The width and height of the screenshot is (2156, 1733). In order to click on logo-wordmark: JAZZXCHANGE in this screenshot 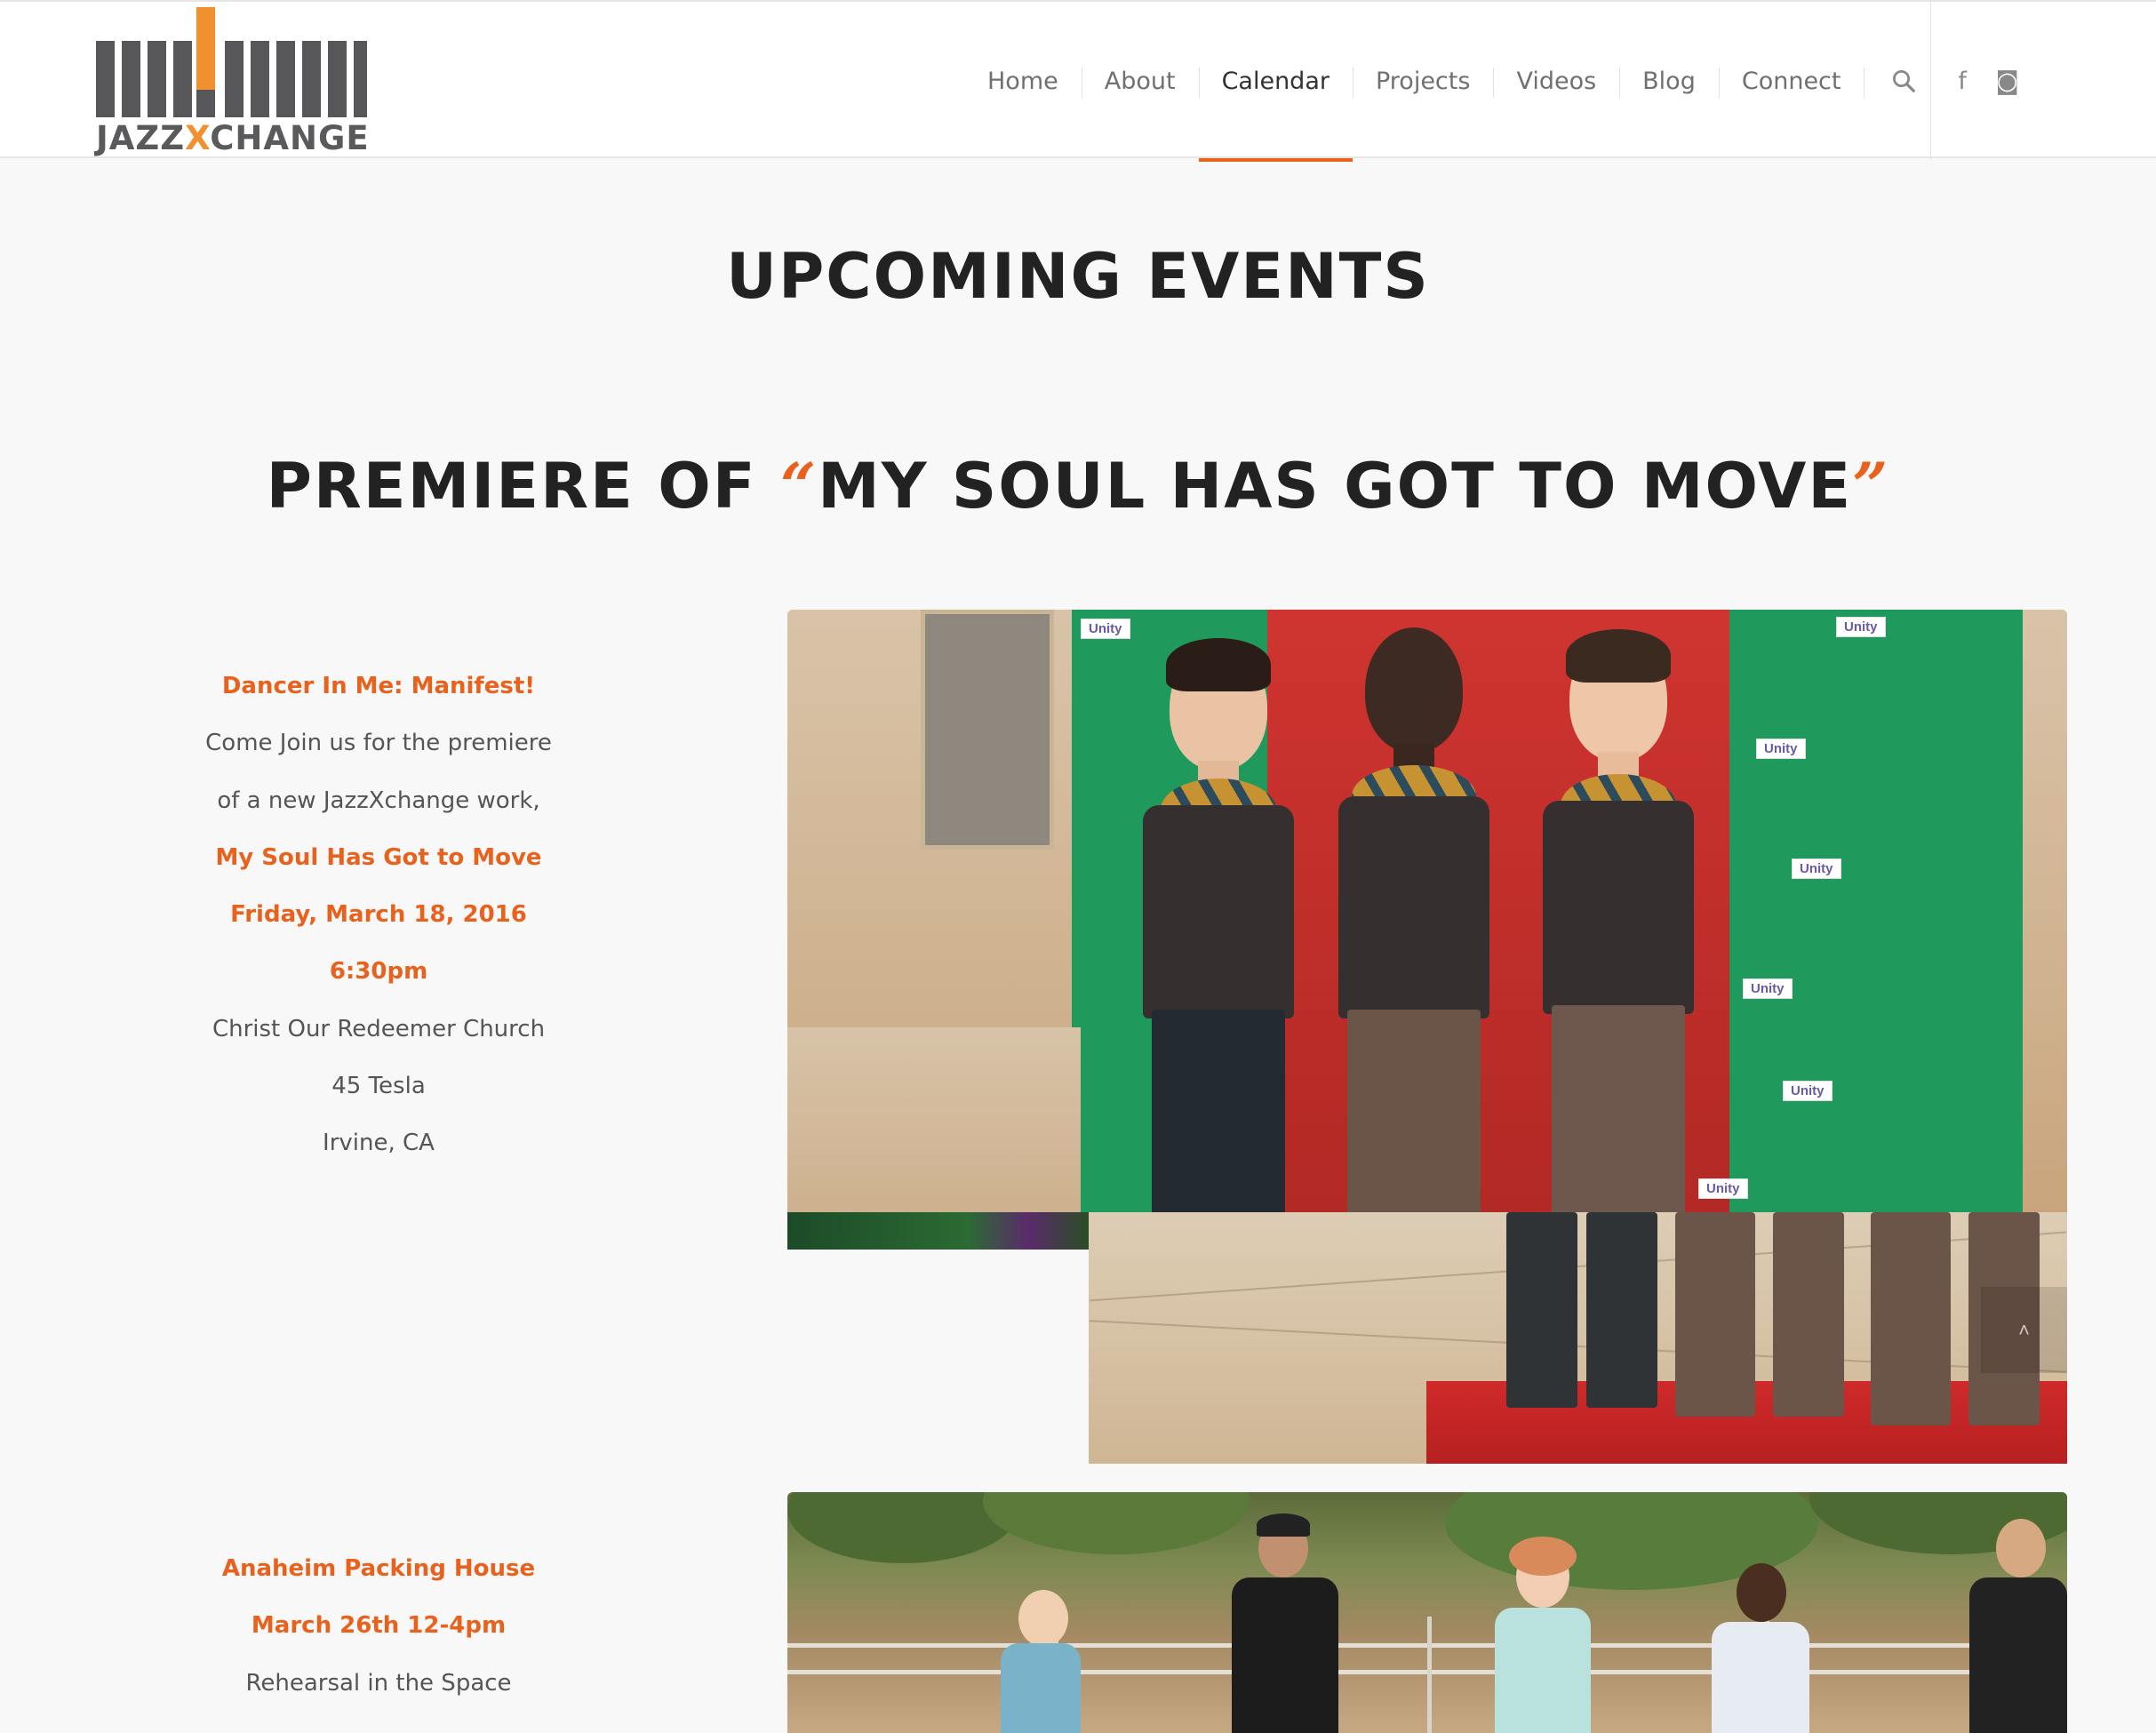, I will do `click(233, 138)`.